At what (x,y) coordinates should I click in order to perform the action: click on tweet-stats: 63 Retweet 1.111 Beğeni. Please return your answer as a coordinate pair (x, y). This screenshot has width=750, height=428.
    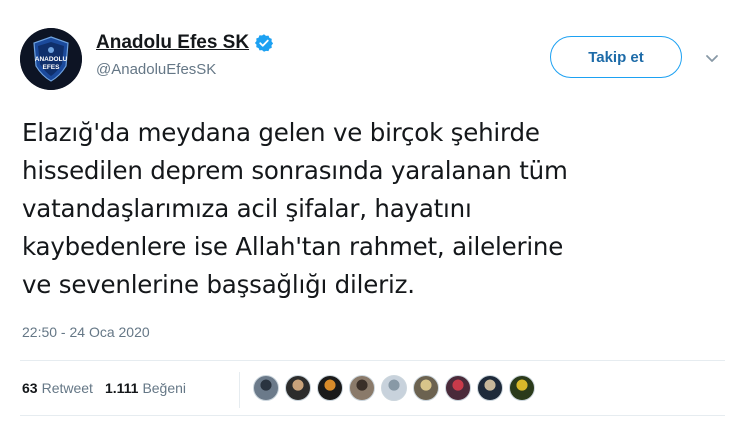
    Looking at the image, I should click on (110, 388).